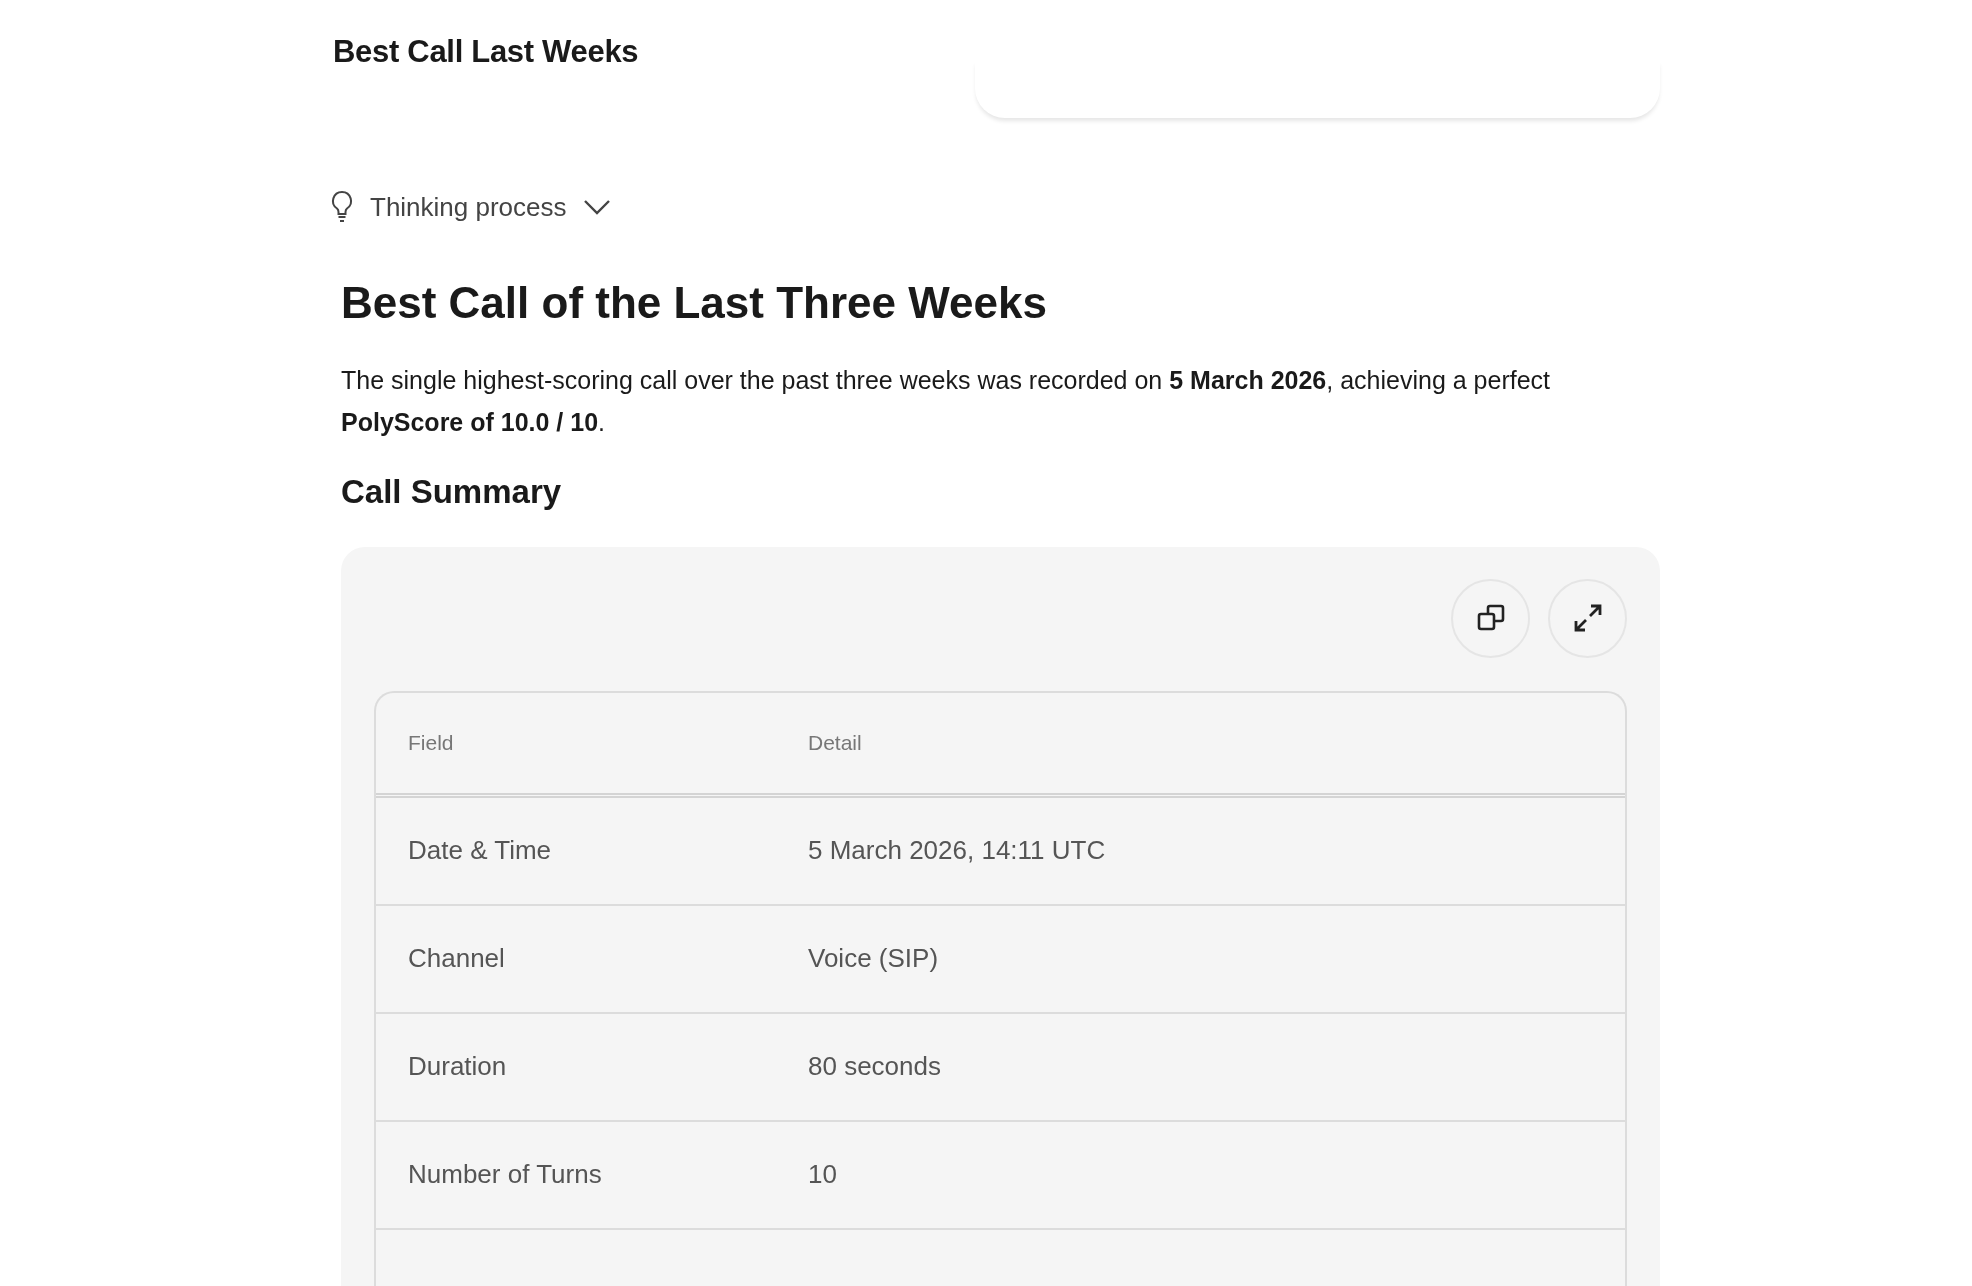 This screenshot has height=1286, width=1972. I want to click on lightbulb-icon, so click(342, 207).